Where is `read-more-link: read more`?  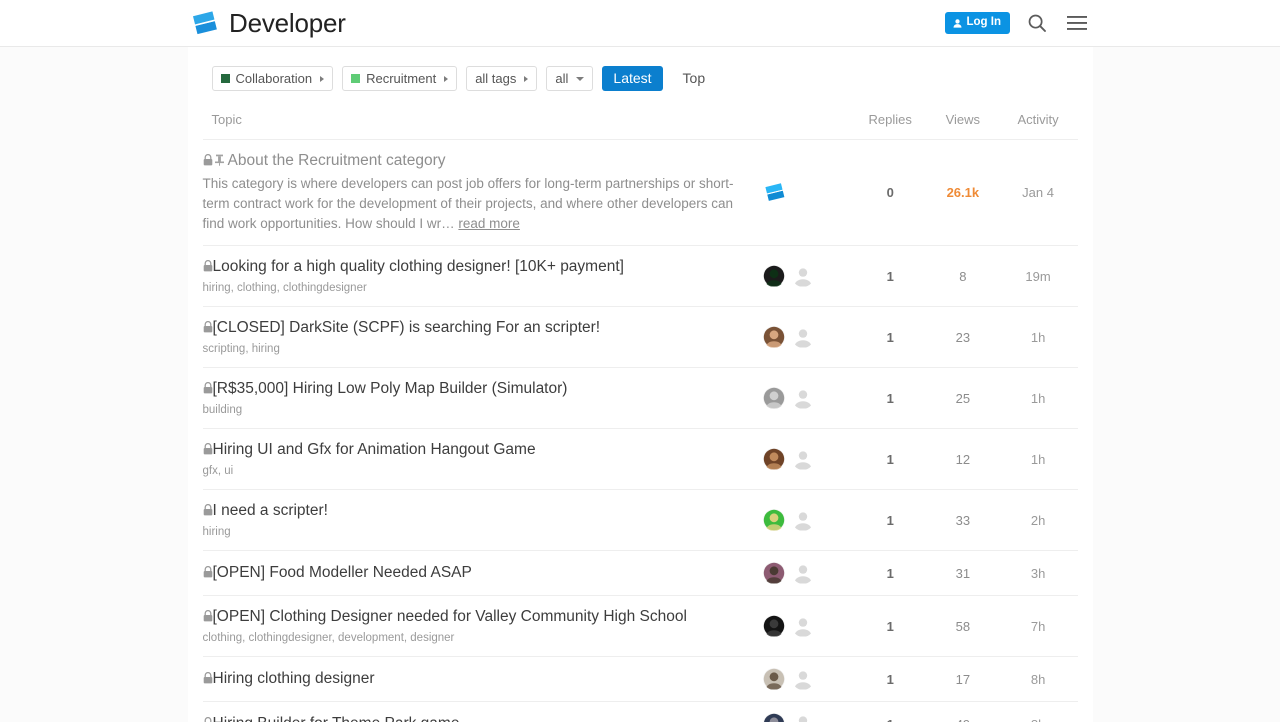 read-more-link: read more is located at coordinates (489, 223).